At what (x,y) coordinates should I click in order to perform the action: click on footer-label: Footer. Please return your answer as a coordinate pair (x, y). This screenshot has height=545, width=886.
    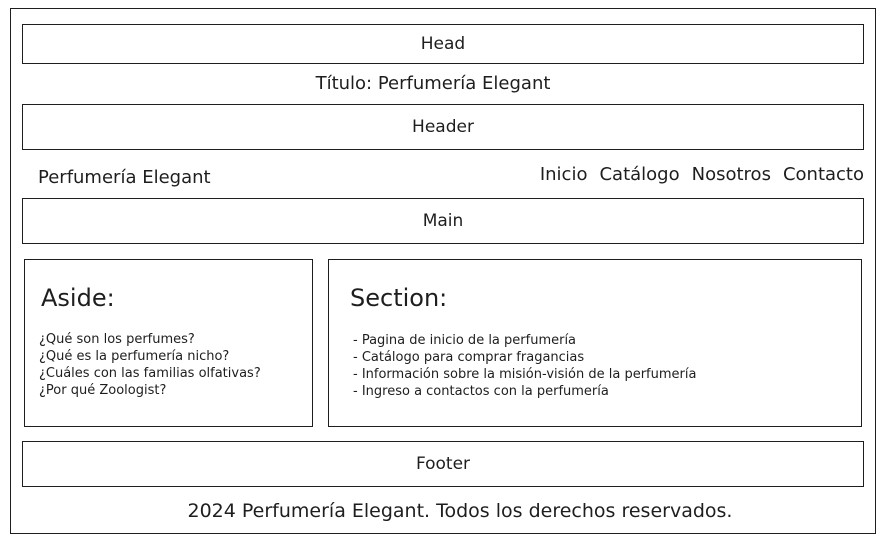
    Looking at the image, I should click on (443, 464).